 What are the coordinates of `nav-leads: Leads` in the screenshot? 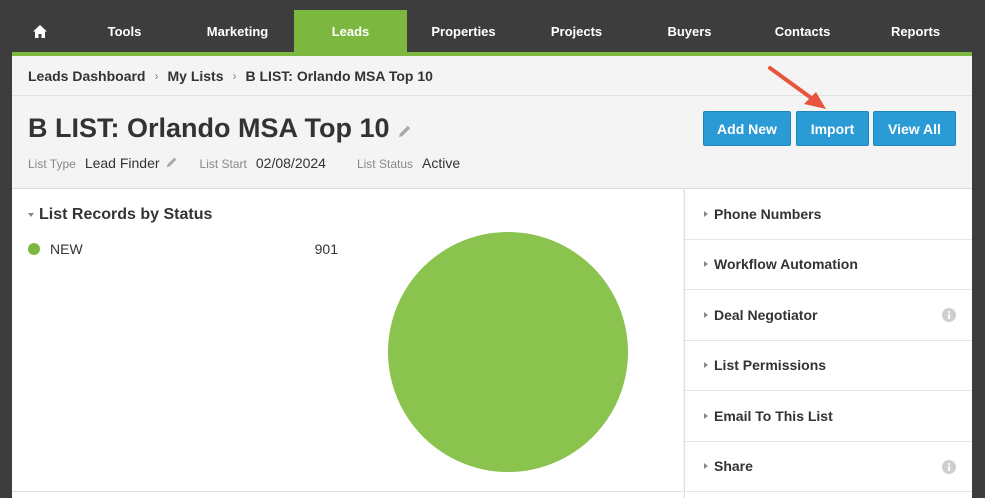 It's located at (350, 31).